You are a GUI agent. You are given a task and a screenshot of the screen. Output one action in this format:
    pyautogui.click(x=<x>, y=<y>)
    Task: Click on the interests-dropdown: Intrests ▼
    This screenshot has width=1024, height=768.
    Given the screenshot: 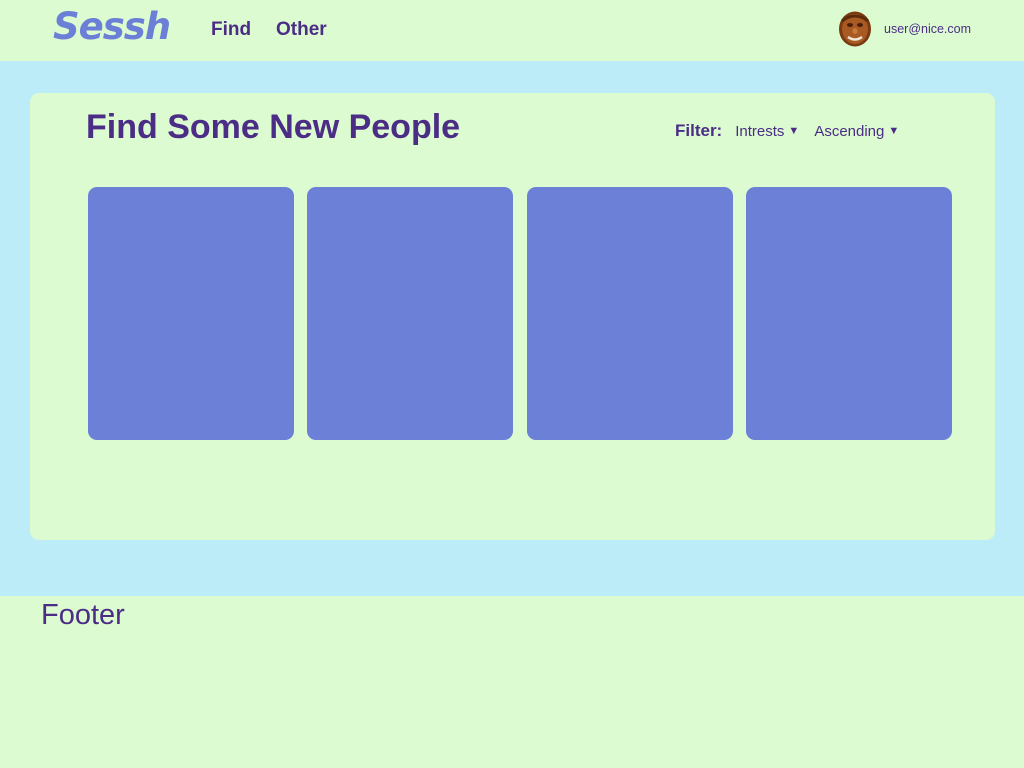 What is the action you would take?
    pyautogui.click(x=767, y=131)
    